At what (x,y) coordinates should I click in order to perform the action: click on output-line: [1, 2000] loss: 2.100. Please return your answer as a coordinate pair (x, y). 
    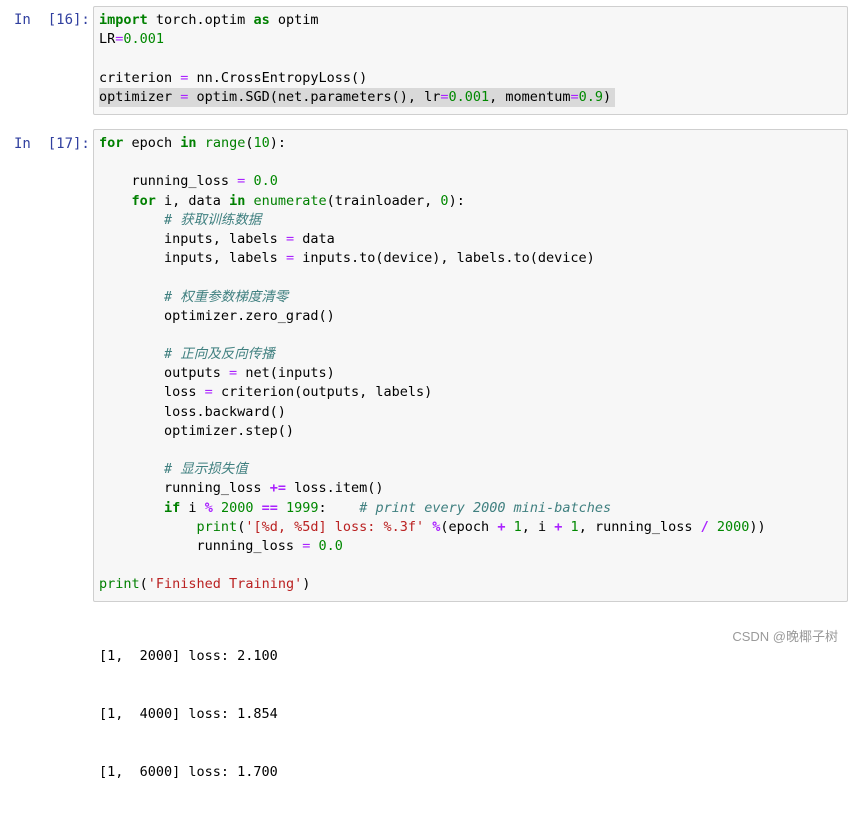
    Looking at the image, I should click on (188, 656).